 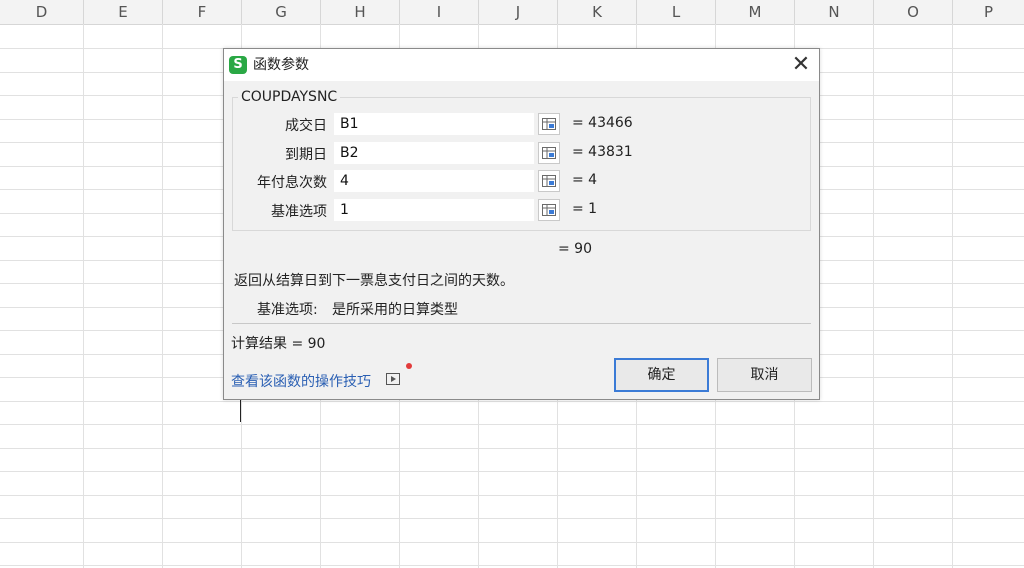 What do you see at coordinates (238, 65) in the screenshot?
I see `spreadsheet-app-icon: S` at bounding box center [238, 65].